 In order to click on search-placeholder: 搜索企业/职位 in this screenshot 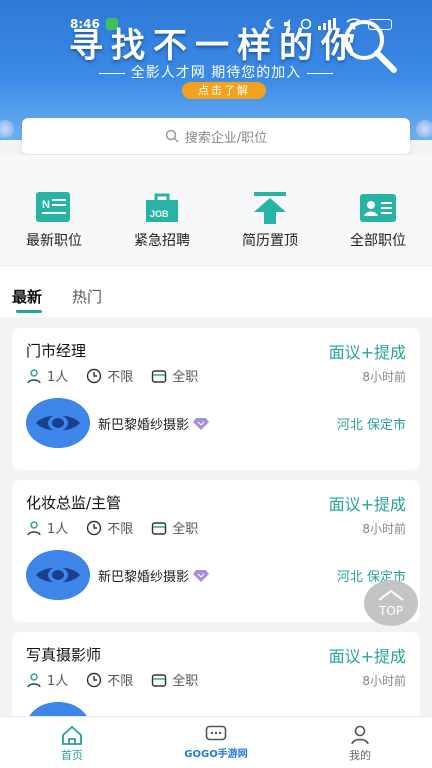, I will do `click(226, 138)`.